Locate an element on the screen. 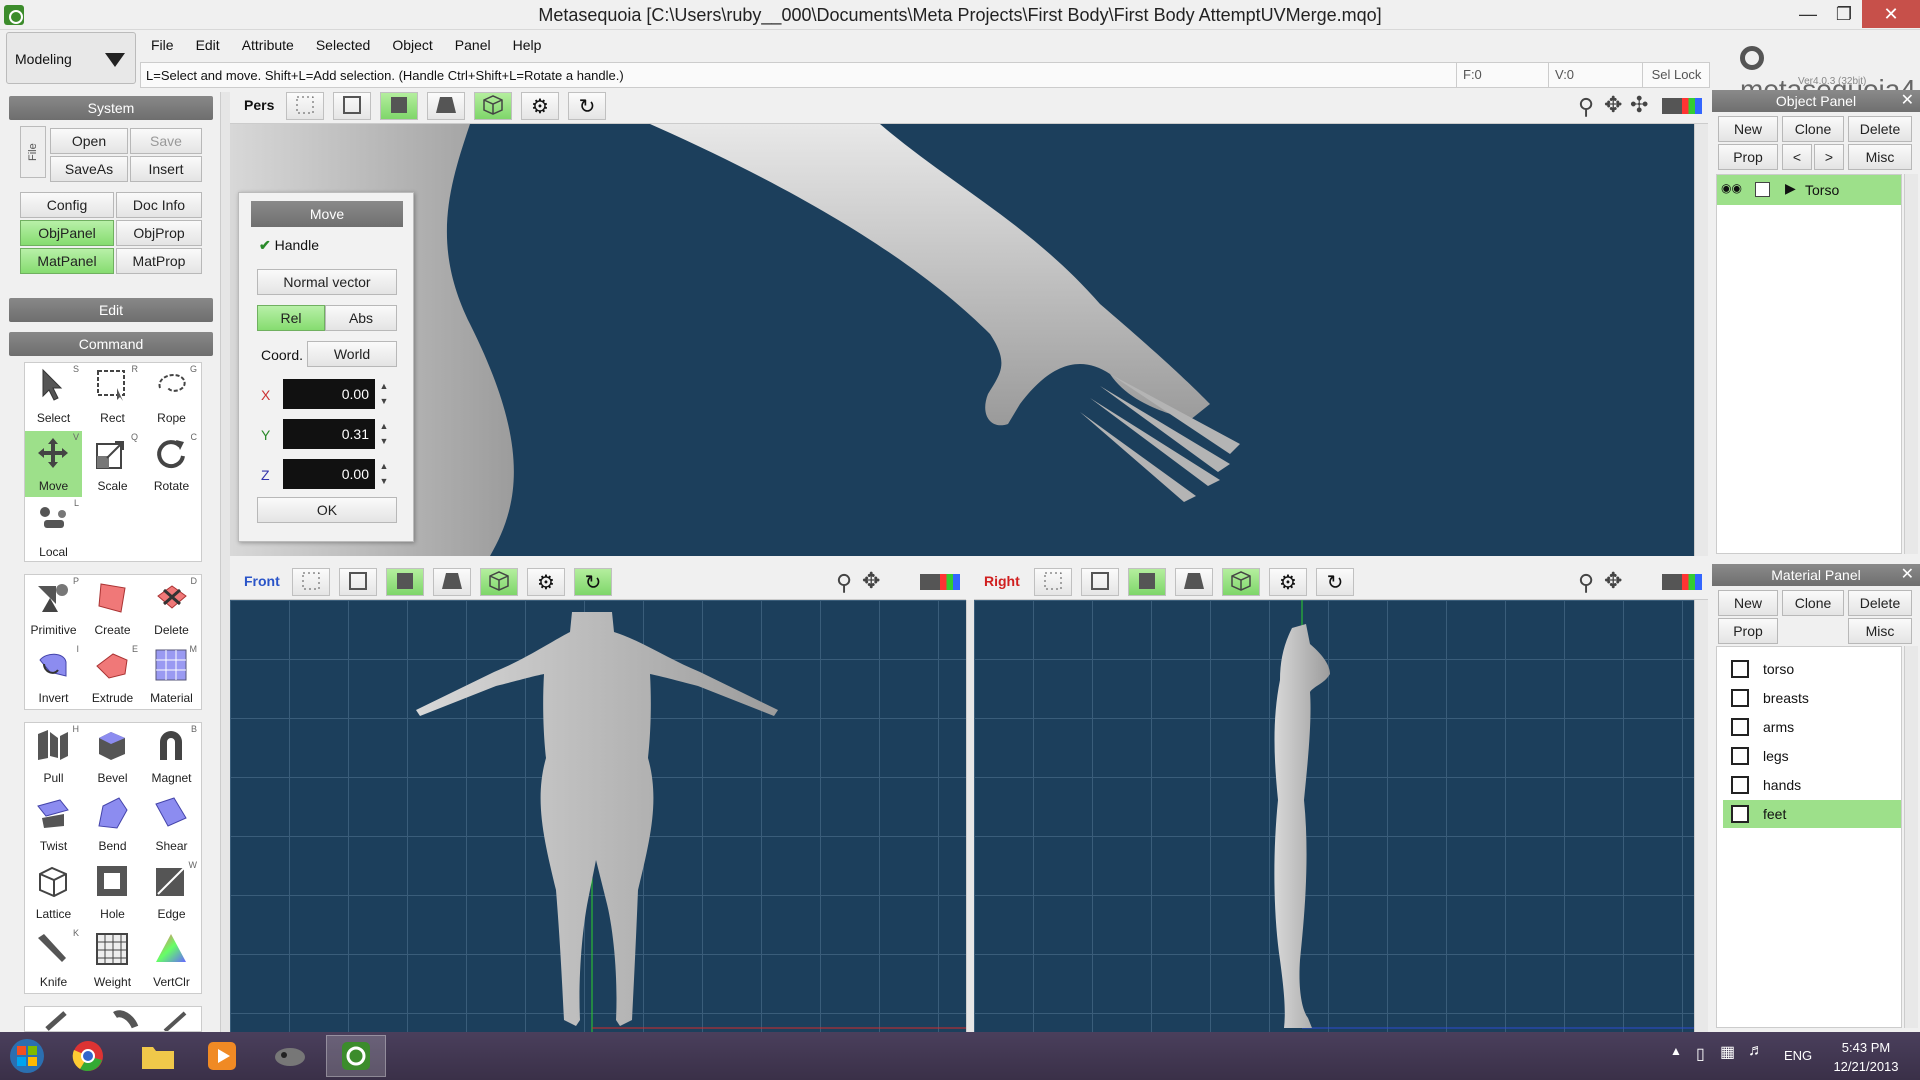  tool-material: M Material is located at coordinates (171, 676).